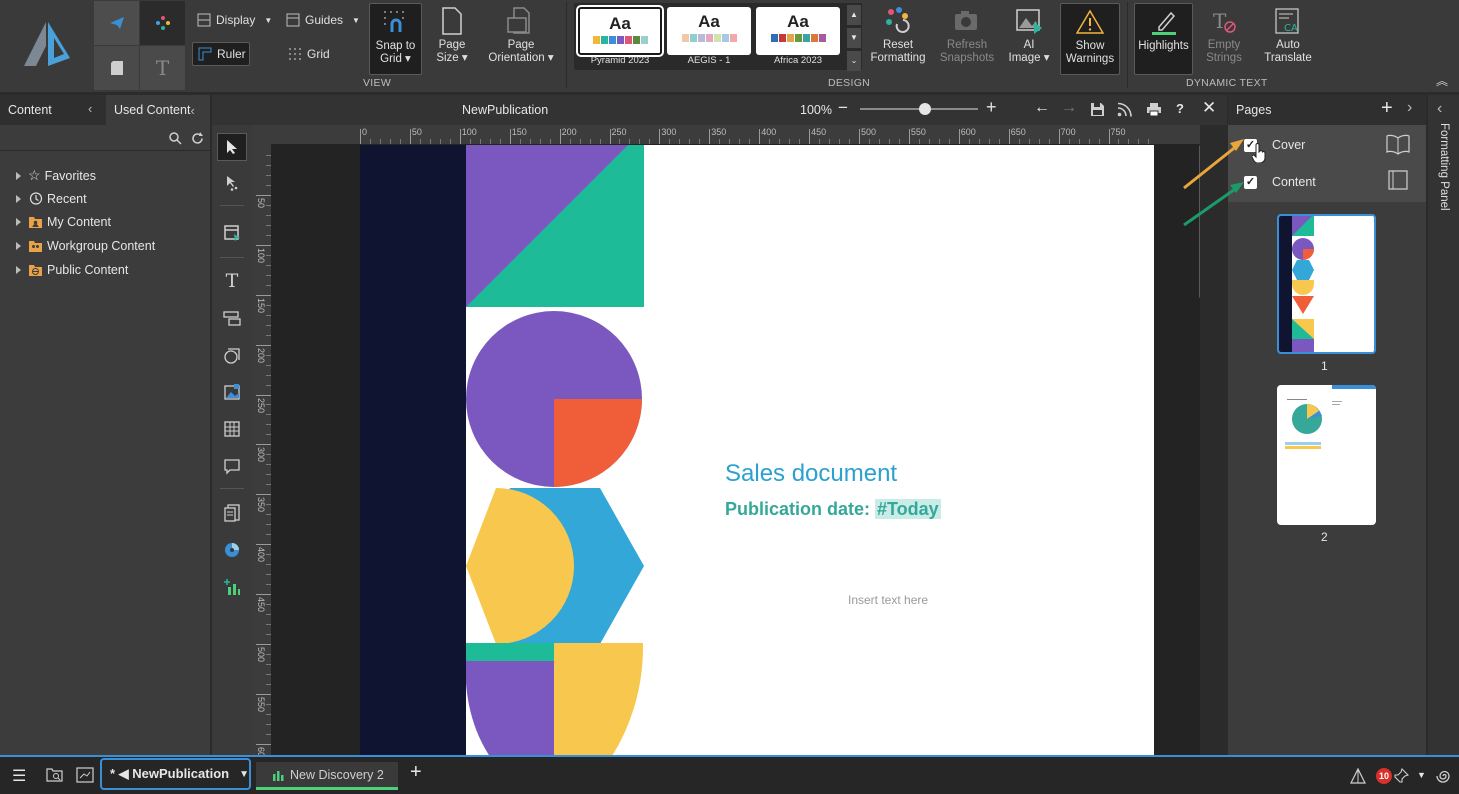 This screenshot has height=794, width=1459. Describe the element at coordinates (521, 34) in the screenshot. I see `page-orientation-button: Page Orientation ▾` at that location.